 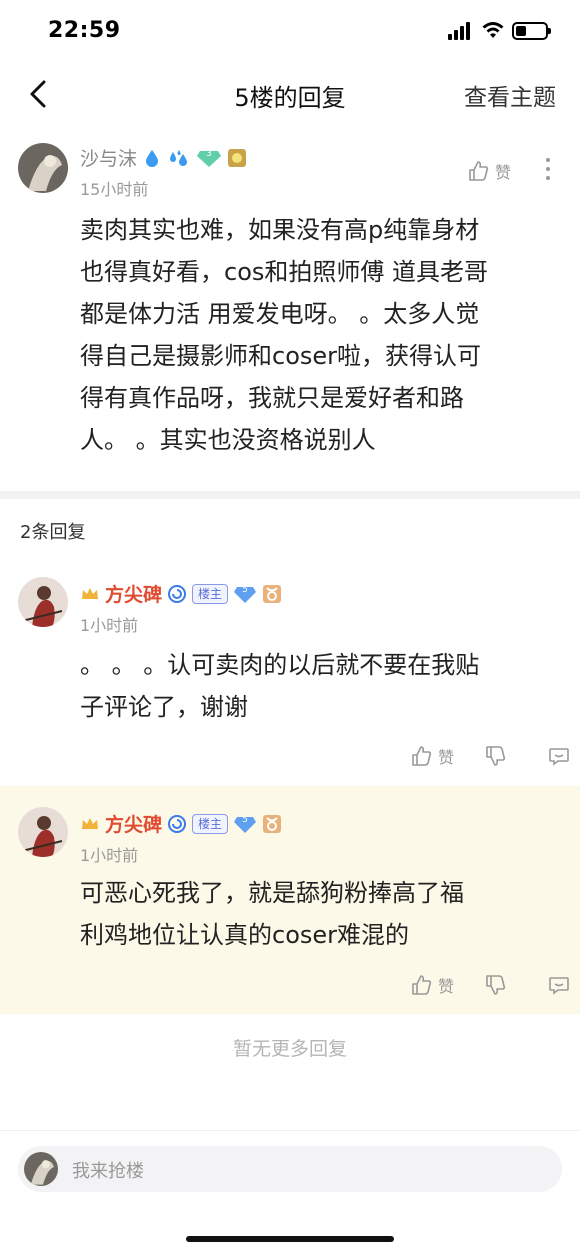 I want to click on level-gem-icon: 3, so click(x=209, y=158).